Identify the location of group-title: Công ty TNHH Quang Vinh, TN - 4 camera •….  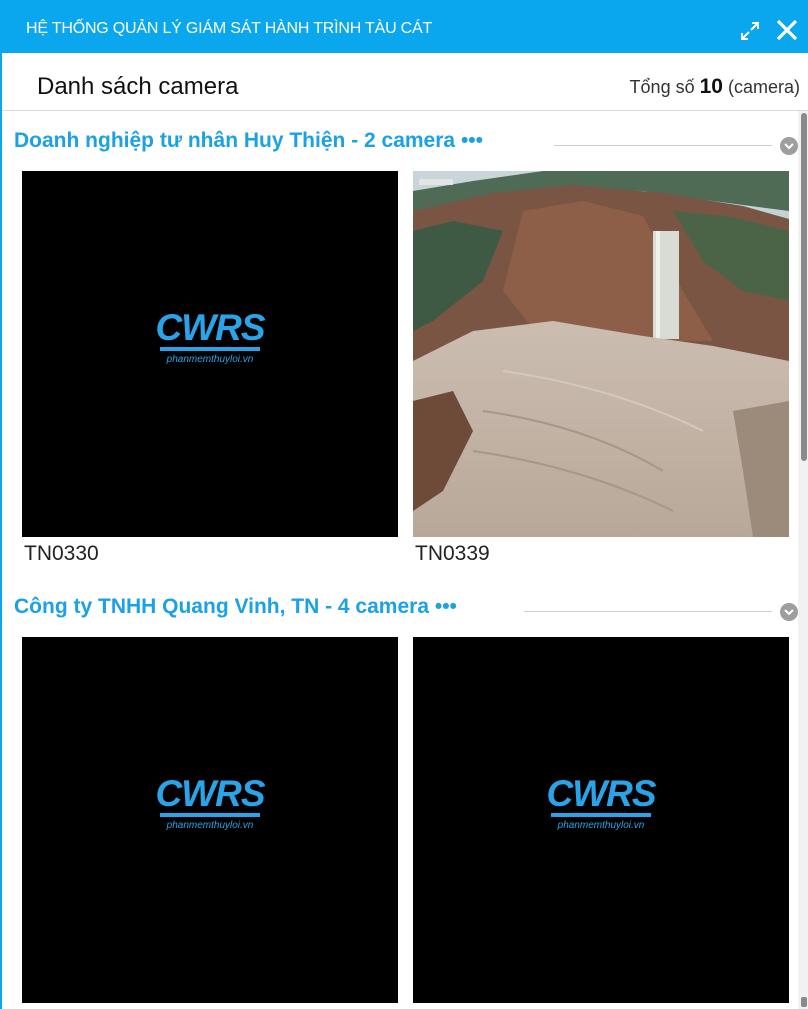
(235, 606).